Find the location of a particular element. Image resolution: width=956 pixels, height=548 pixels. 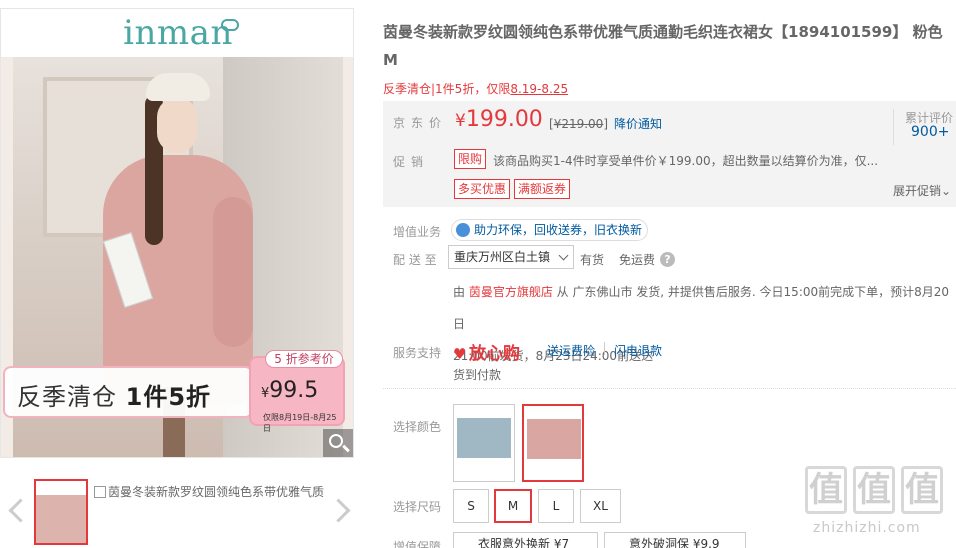

shipping-line-2: 21:00前发货，8月23日24:00前送达 is located at coordinates (553, 356).